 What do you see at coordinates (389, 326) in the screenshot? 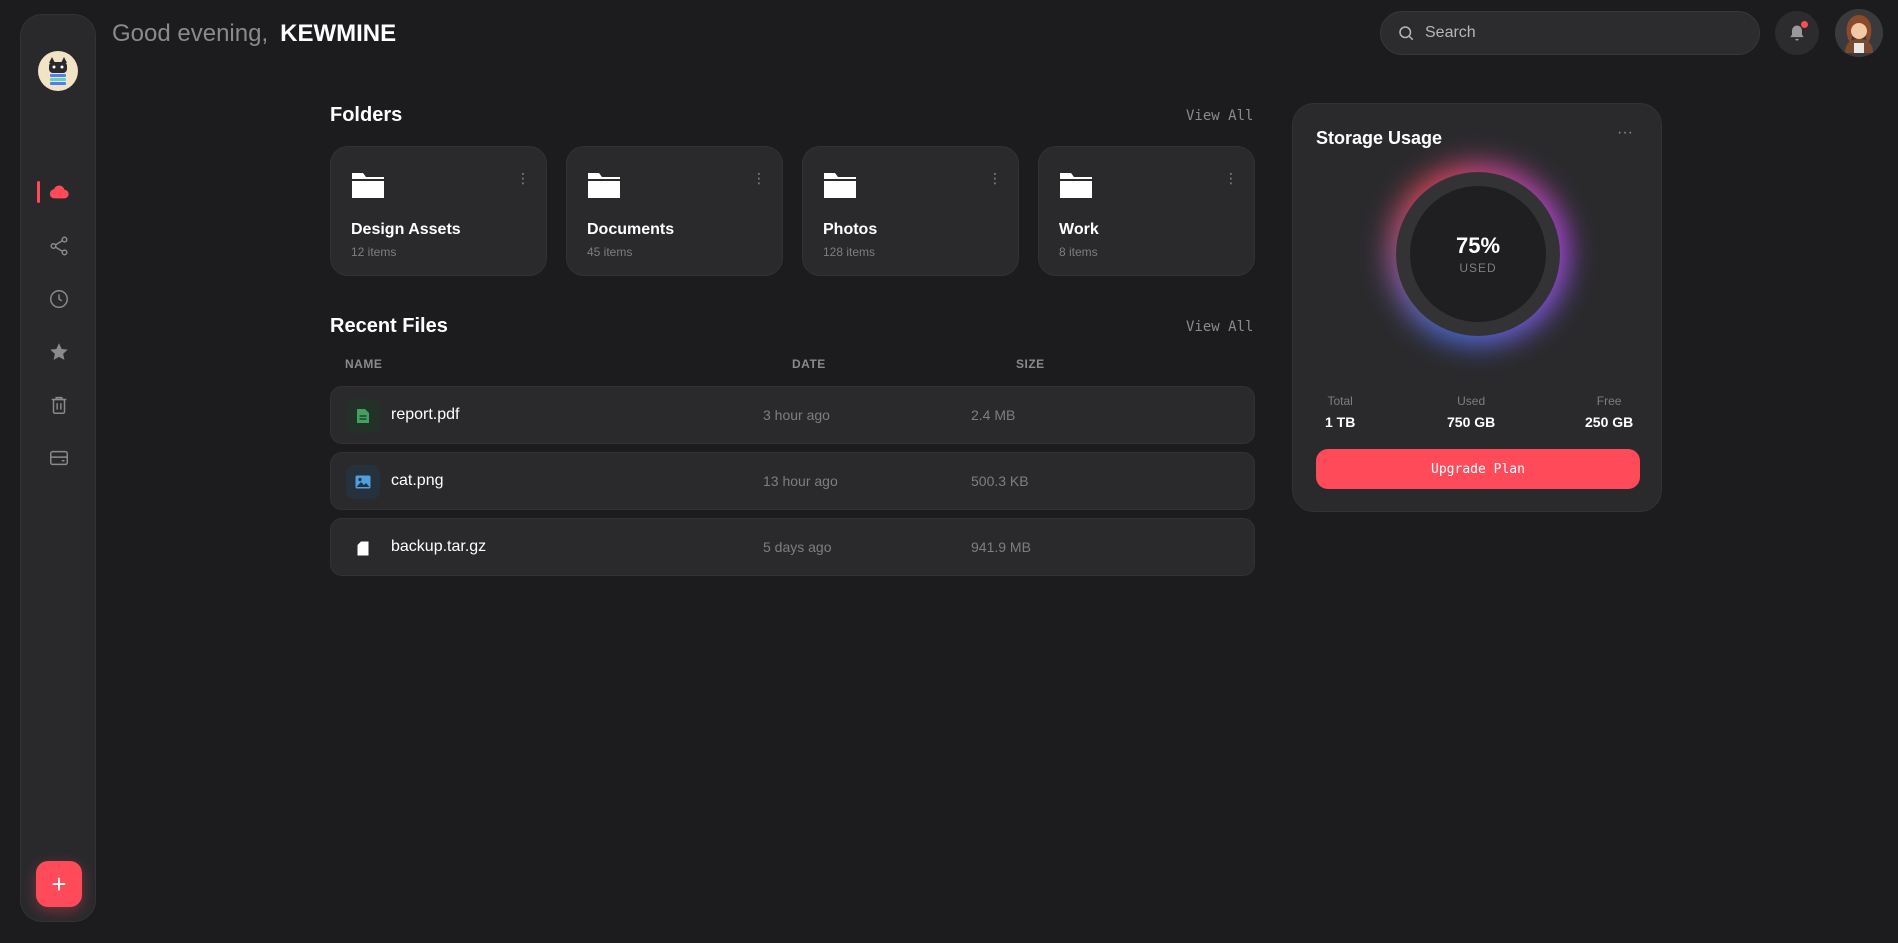
I see `recent-files-title: Recent Files` at bounding box center [389, 326].